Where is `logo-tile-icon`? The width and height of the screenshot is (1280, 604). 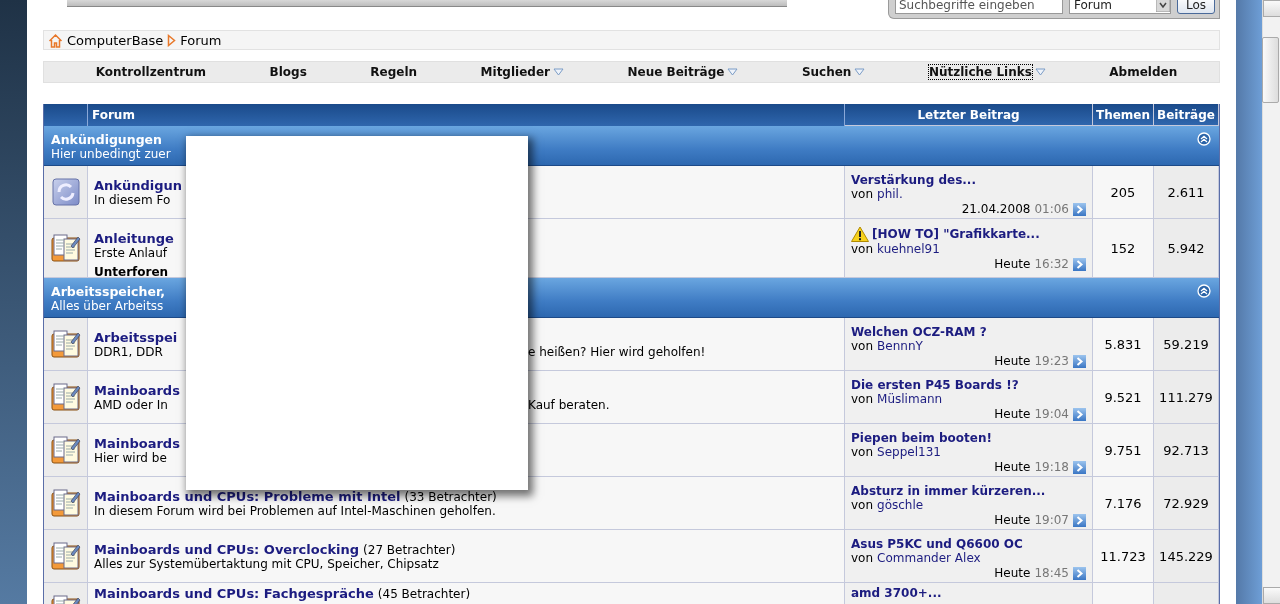
logo-tile-icon is located at coordinates (65, 192).